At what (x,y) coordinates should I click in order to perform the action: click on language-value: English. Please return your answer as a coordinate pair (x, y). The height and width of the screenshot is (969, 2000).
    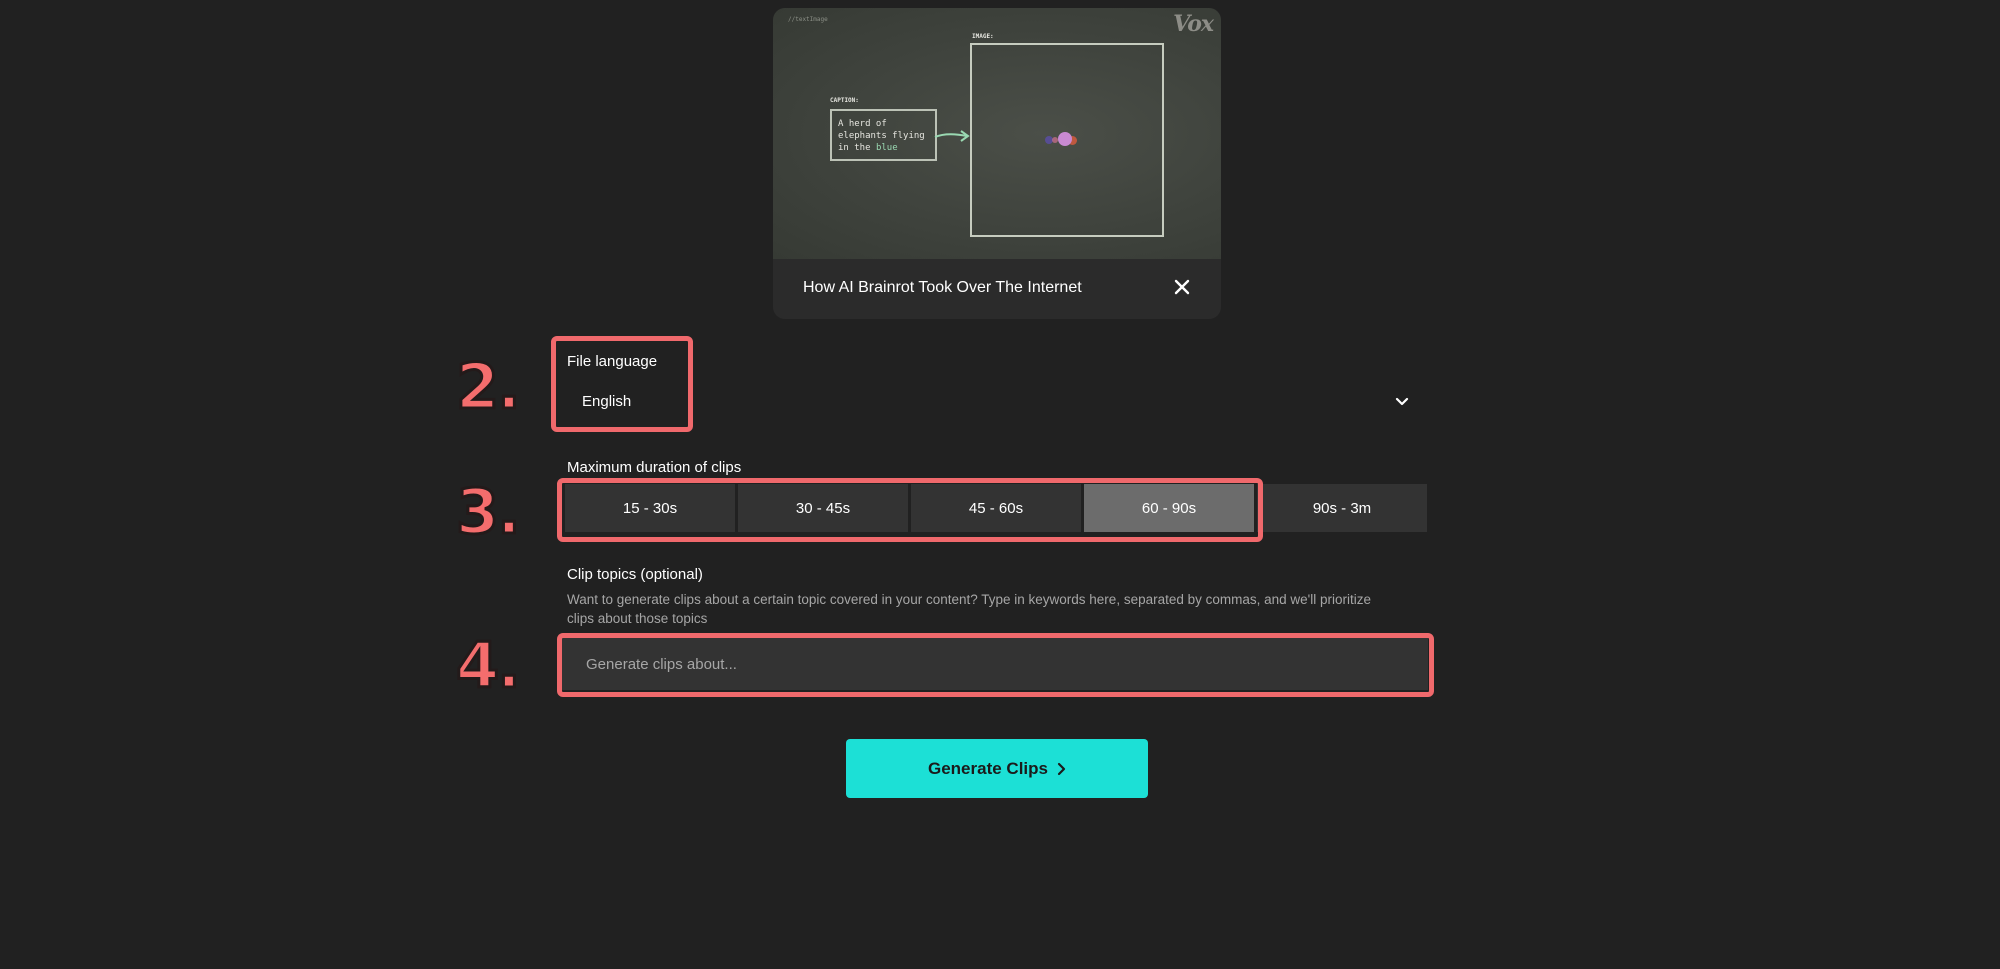
    Looking at the image, I should click on (607, 401).